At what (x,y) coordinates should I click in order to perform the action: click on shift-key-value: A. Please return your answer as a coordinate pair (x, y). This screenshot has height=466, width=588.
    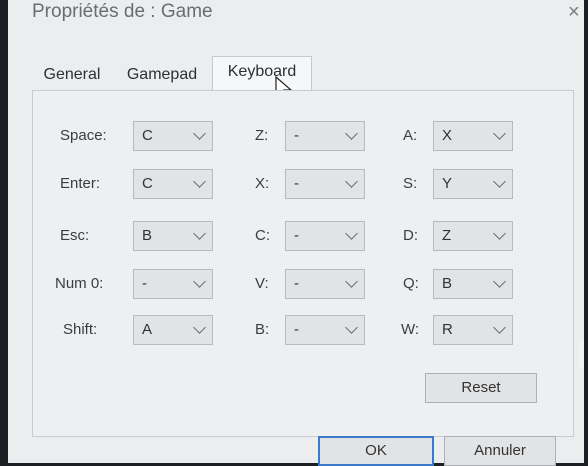
    Looking at the image, I should click on (147, 329).